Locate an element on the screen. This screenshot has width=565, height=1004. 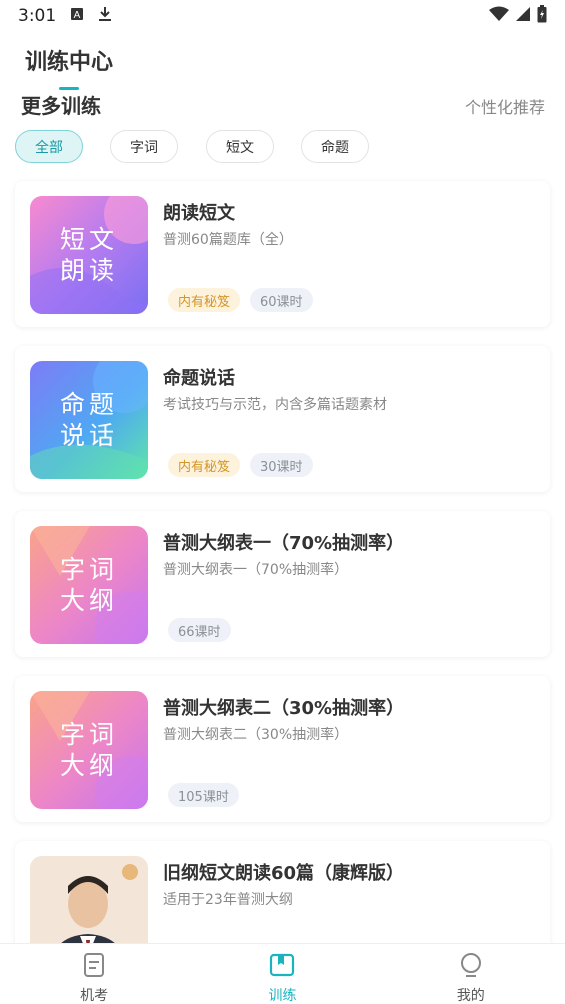
tab-exam: 机考 is located at coordinates (94, 974).